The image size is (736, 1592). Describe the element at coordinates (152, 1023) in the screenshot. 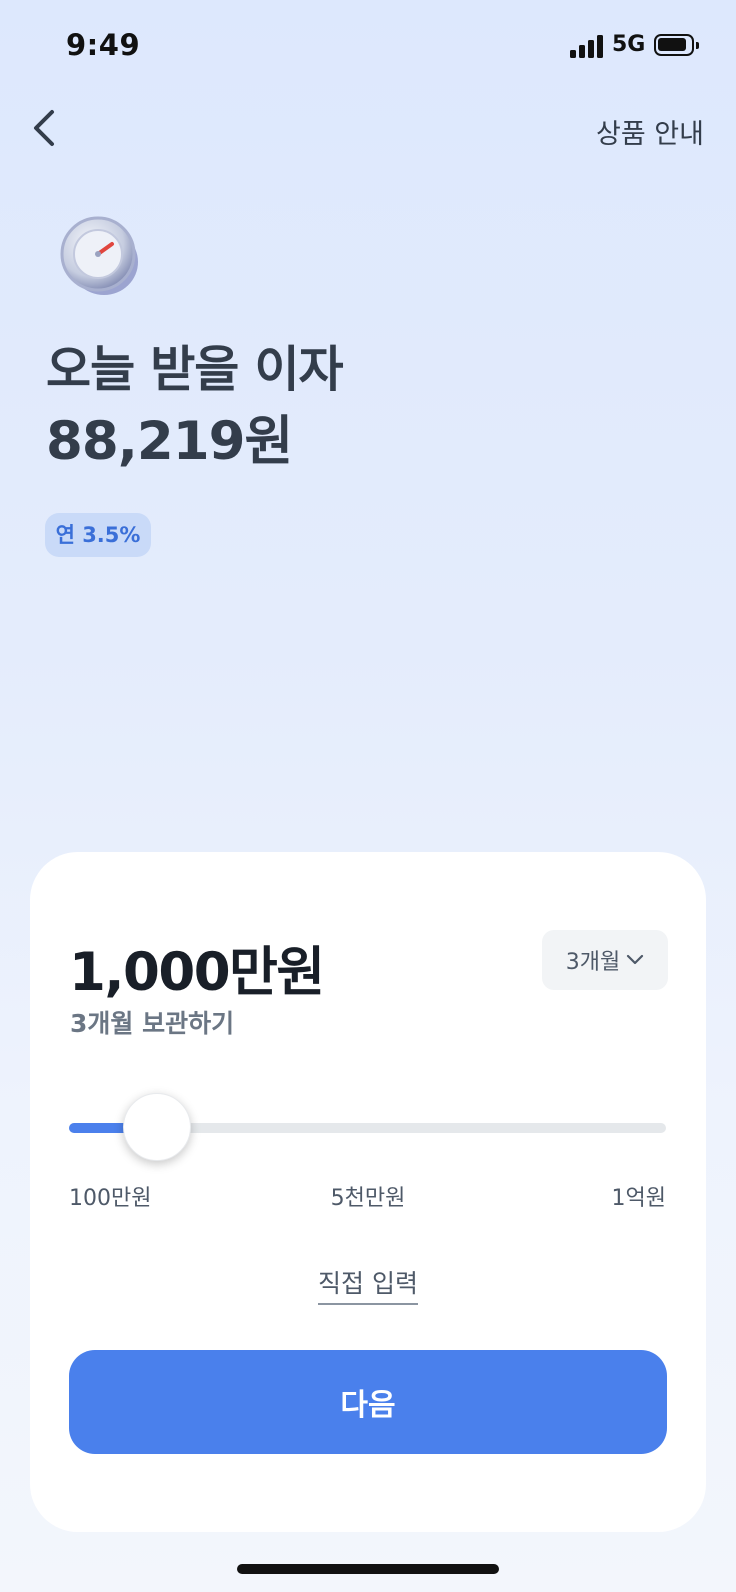

I see `keep-period-label: 3개월 보관하기` at that location.